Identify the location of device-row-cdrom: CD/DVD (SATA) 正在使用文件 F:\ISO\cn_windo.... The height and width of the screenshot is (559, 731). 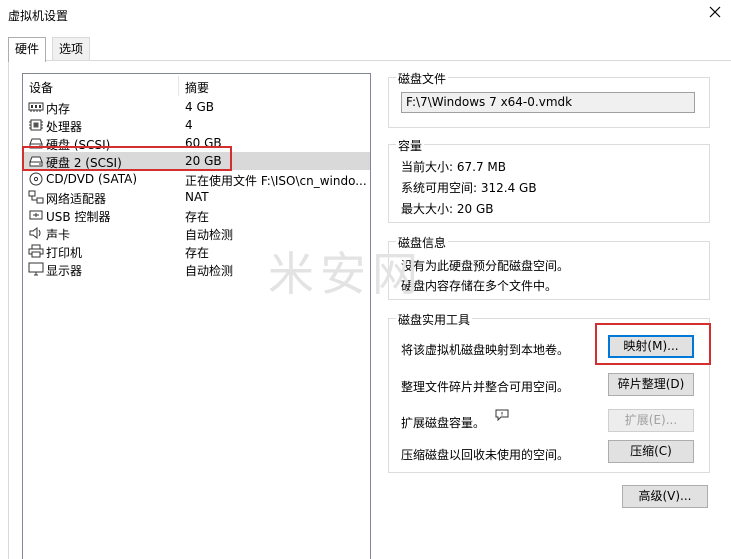
(196, 179).